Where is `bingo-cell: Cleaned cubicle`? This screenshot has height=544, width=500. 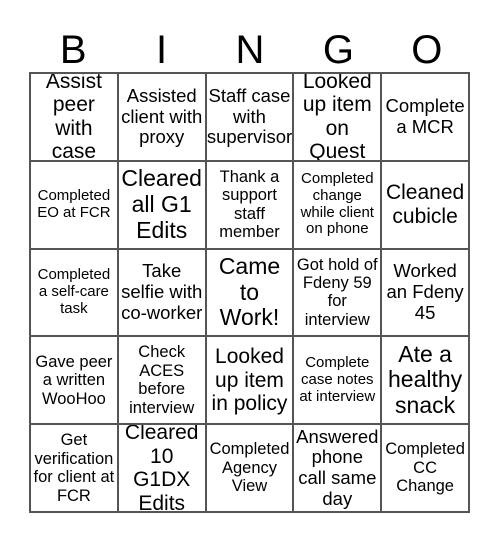
bingo-cell: Cleaned cubicle is located at coordinates (426, 205).